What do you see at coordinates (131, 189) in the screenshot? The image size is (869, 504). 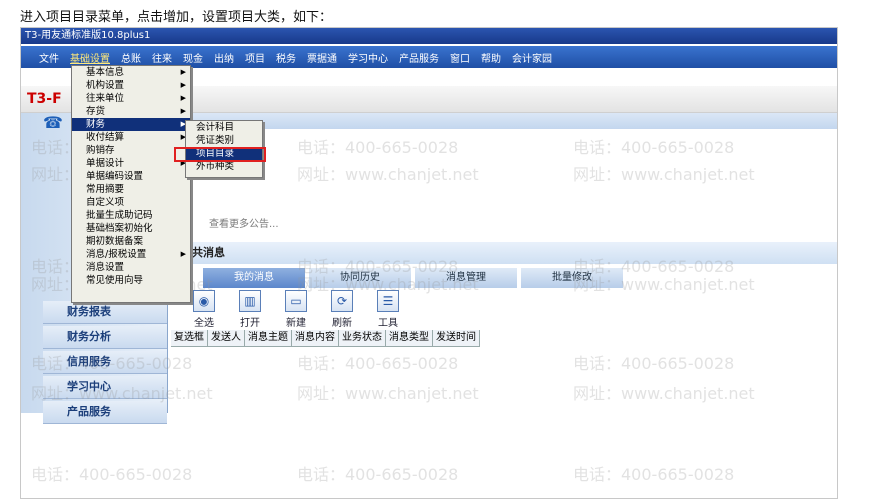 I see `menu-item-common-summary: 常用摘要` at bounding box center [131, 189].